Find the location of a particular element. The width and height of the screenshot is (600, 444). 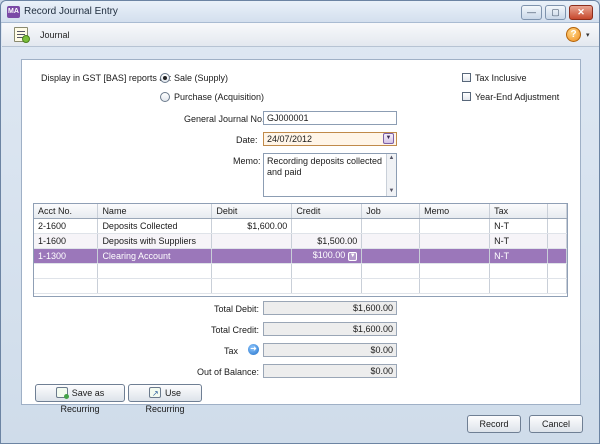

table-row: 2-1600 Deposits Collected $1,600.00 N-T is located at coordinates (301, 226).